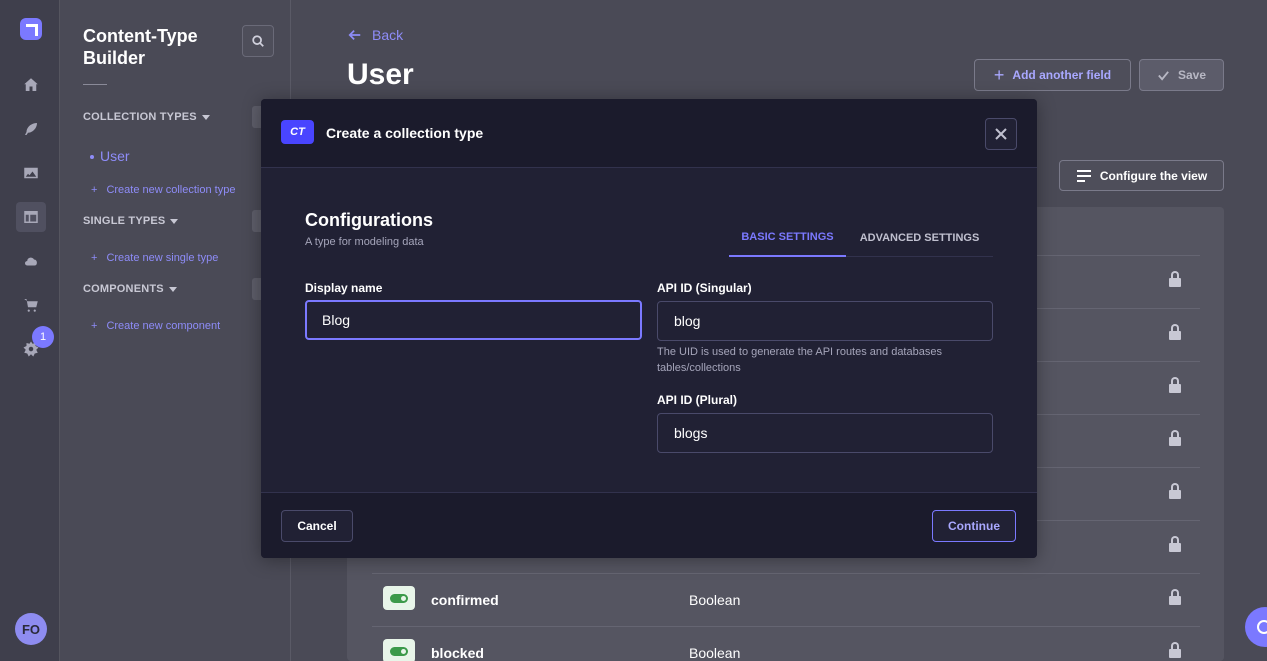  I want to click on field-name: confirmed, so click(465, 600).